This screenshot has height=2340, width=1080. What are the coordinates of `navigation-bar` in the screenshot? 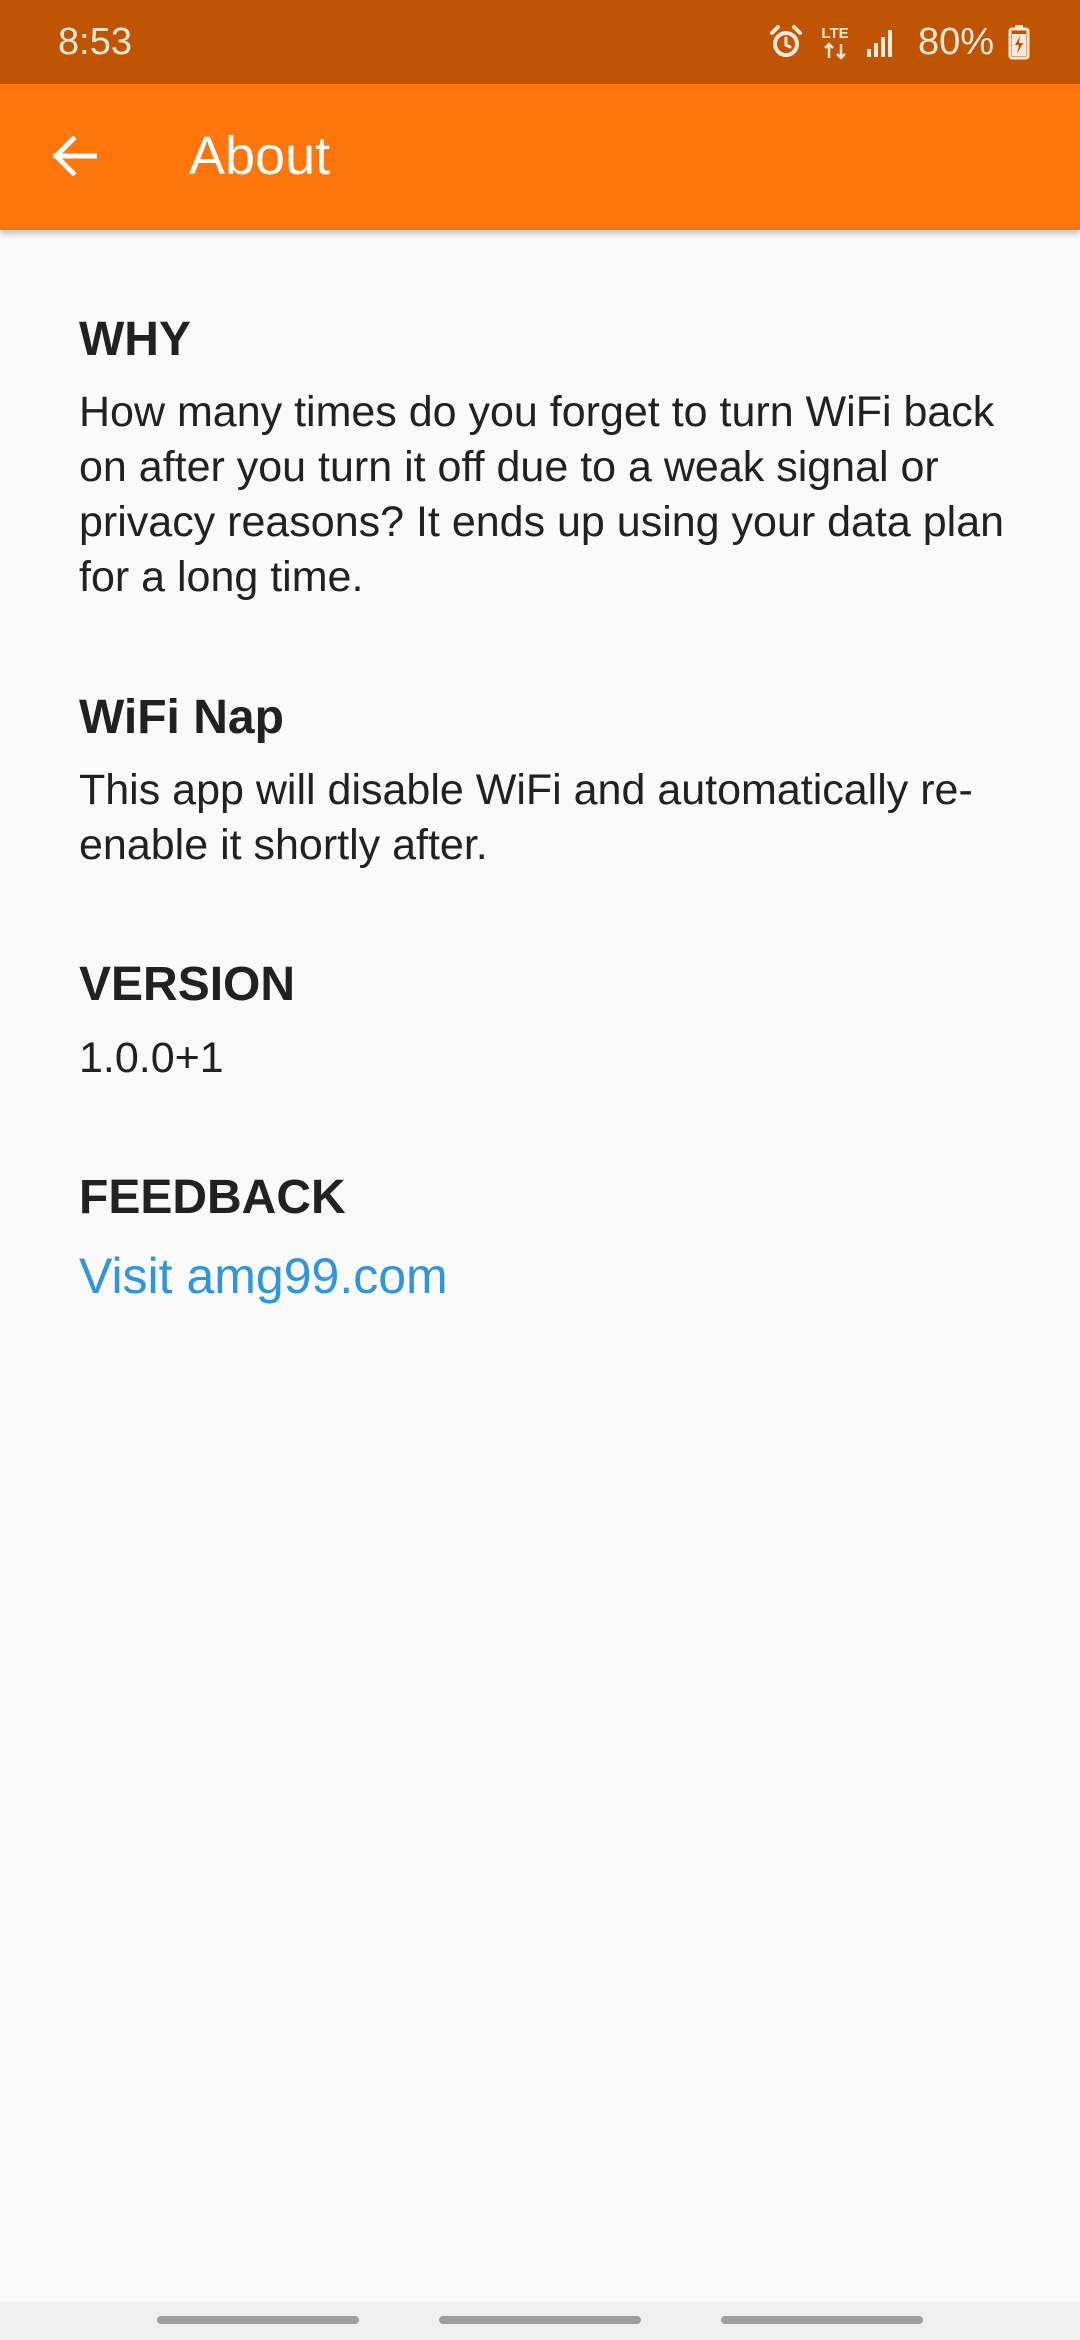 It's located at (540, 2321).